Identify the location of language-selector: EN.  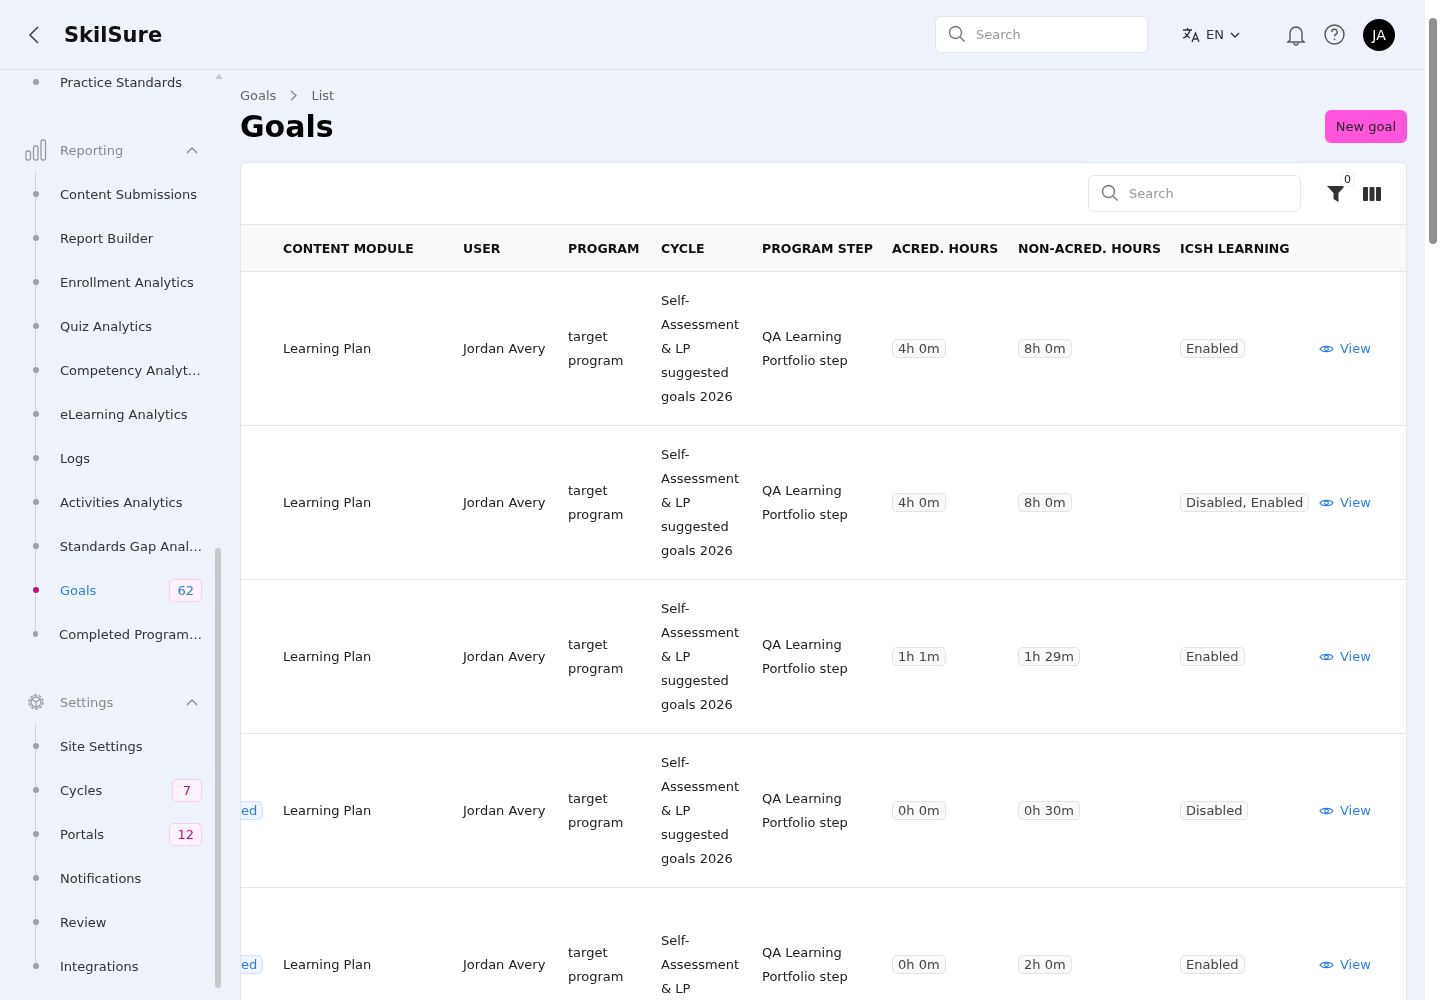
(1211, 34).